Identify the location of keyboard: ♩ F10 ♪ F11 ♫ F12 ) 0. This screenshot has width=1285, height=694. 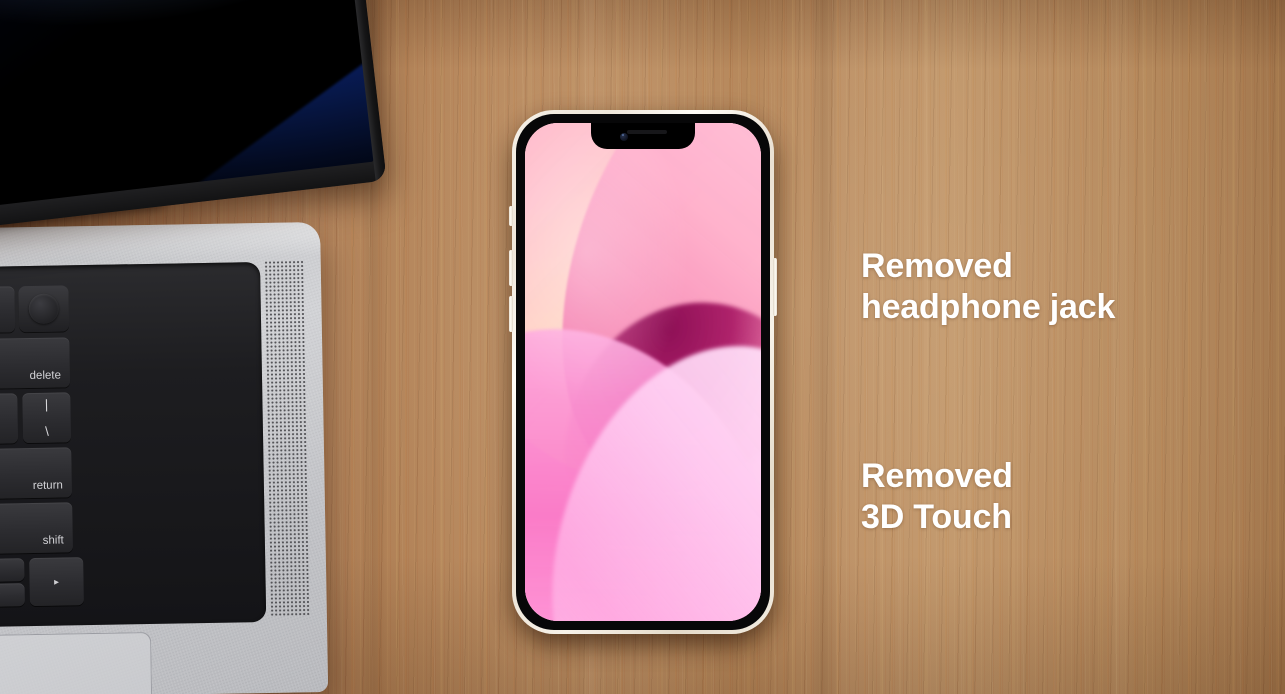
(133, 445).